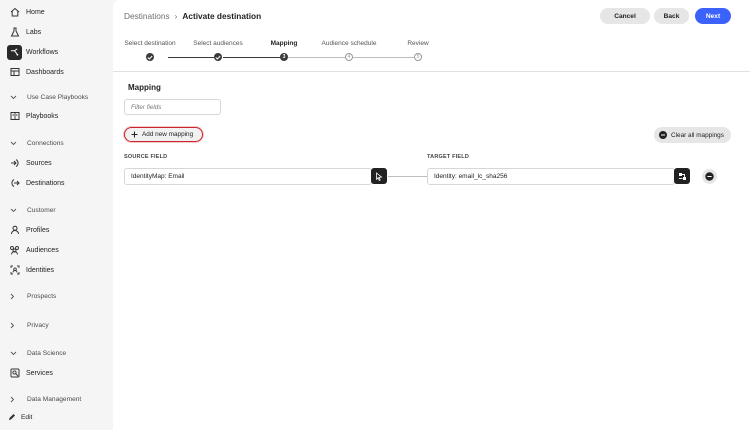  I want to click on nav-section-connections: Connections, so click(56, 143).